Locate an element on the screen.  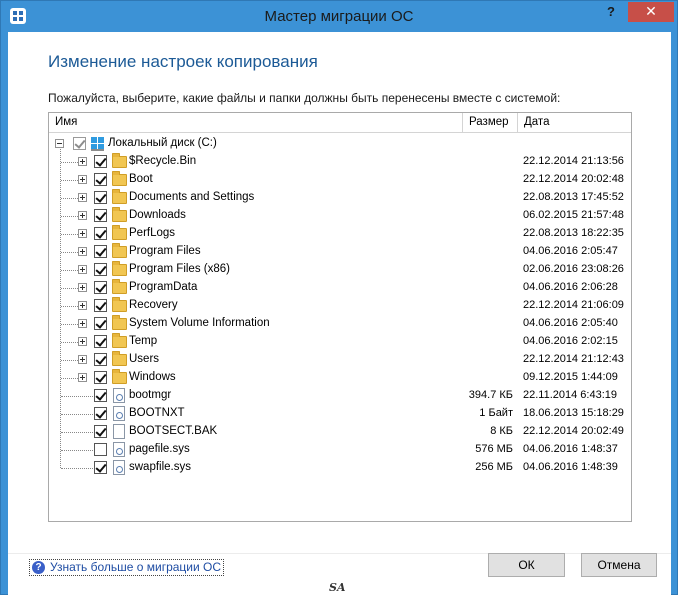
cancel-button: Отмена is located at coordinates (619, 565).